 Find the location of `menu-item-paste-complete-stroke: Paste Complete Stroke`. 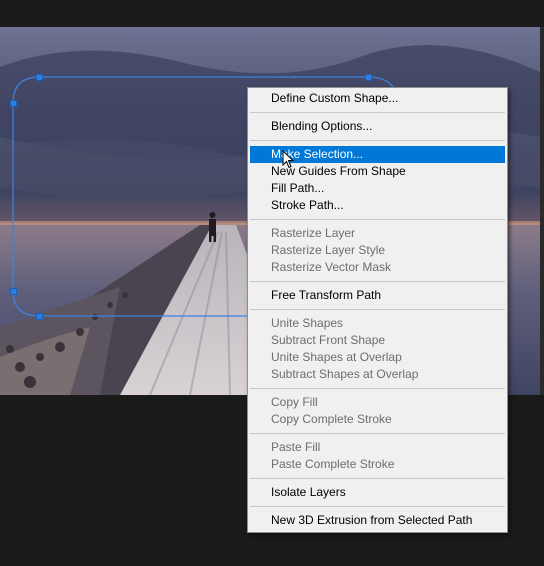

menu-item-paste-complete-stroke: Paste Complete Stroke is located at coordinates (333, 464).